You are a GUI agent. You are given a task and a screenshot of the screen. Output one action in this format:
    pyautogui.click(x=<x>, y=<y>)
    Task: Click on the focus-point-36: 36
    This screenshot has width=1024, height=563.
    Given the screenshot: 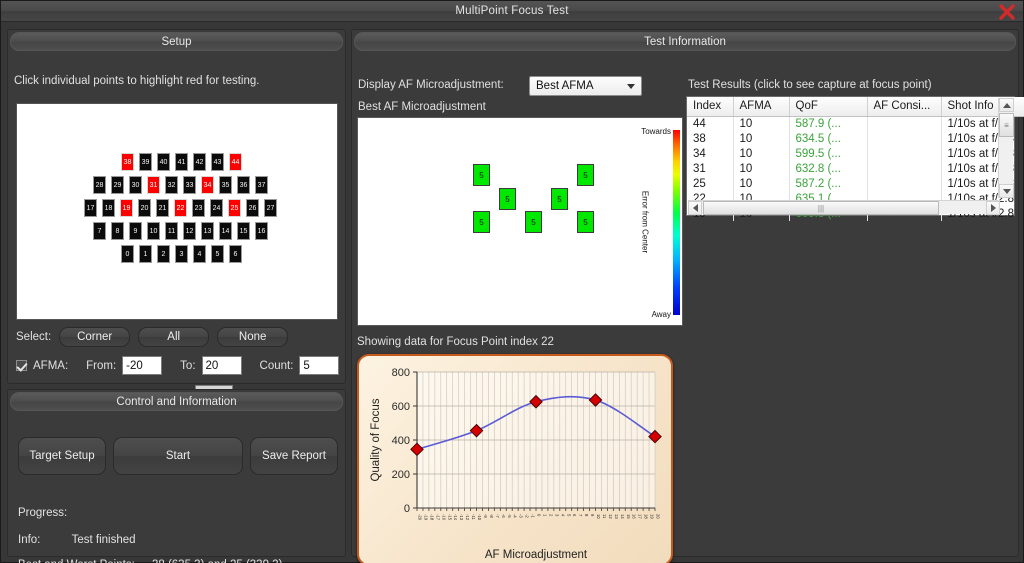 What is the action you would take?
    pyautogui.click(x=243, y=185)
    